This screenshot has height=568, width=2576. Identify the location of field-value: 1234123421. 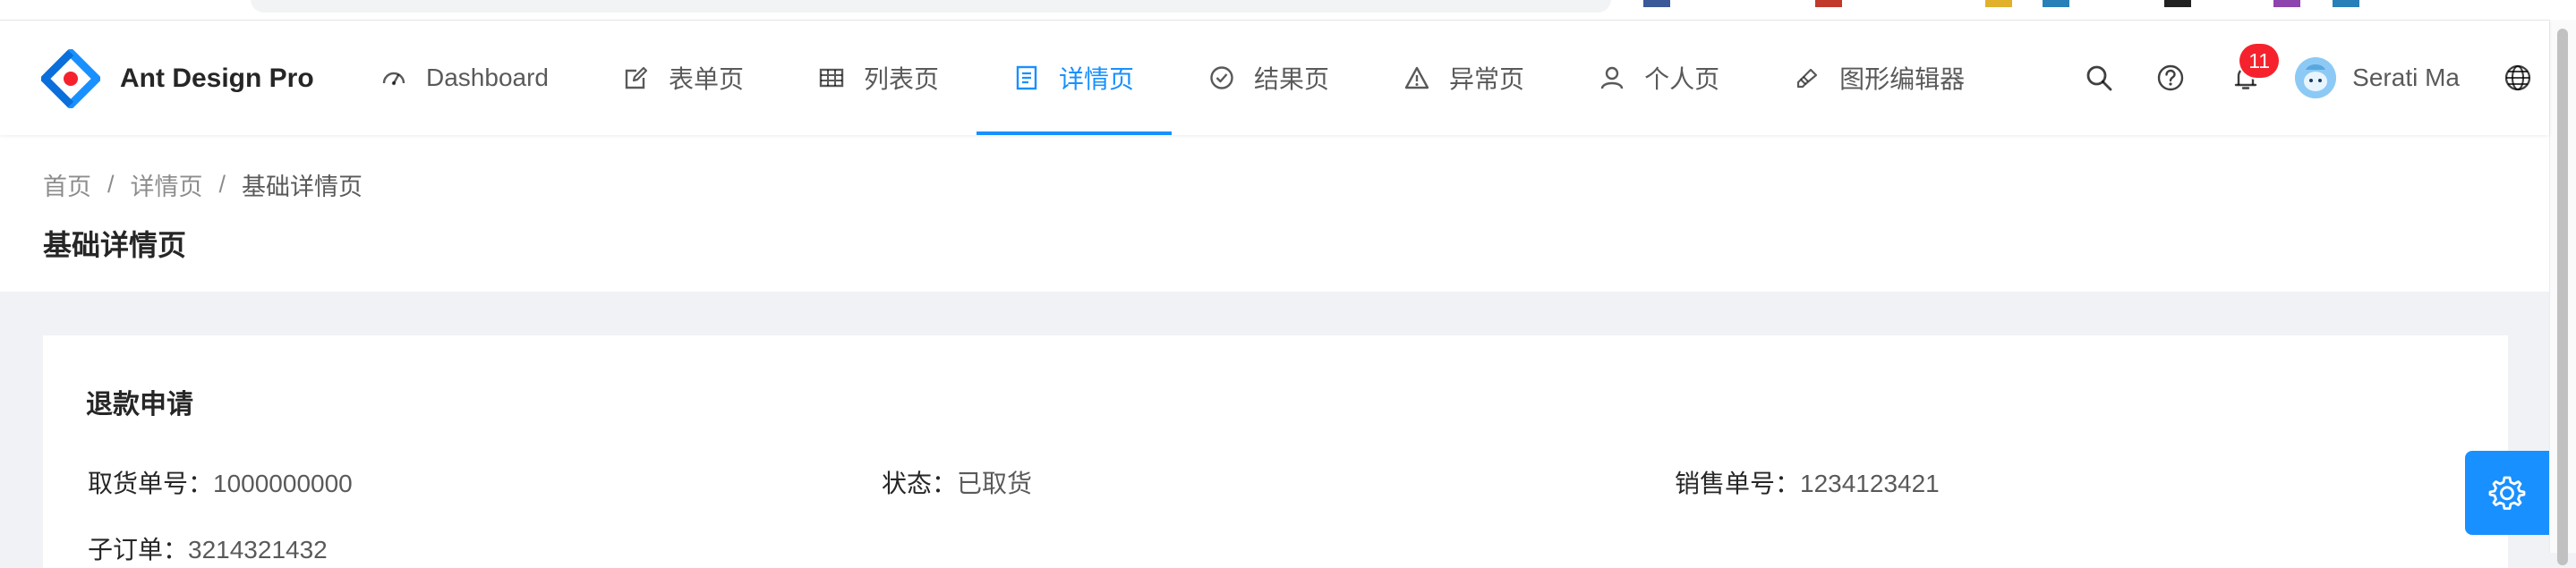
(1870, 483).